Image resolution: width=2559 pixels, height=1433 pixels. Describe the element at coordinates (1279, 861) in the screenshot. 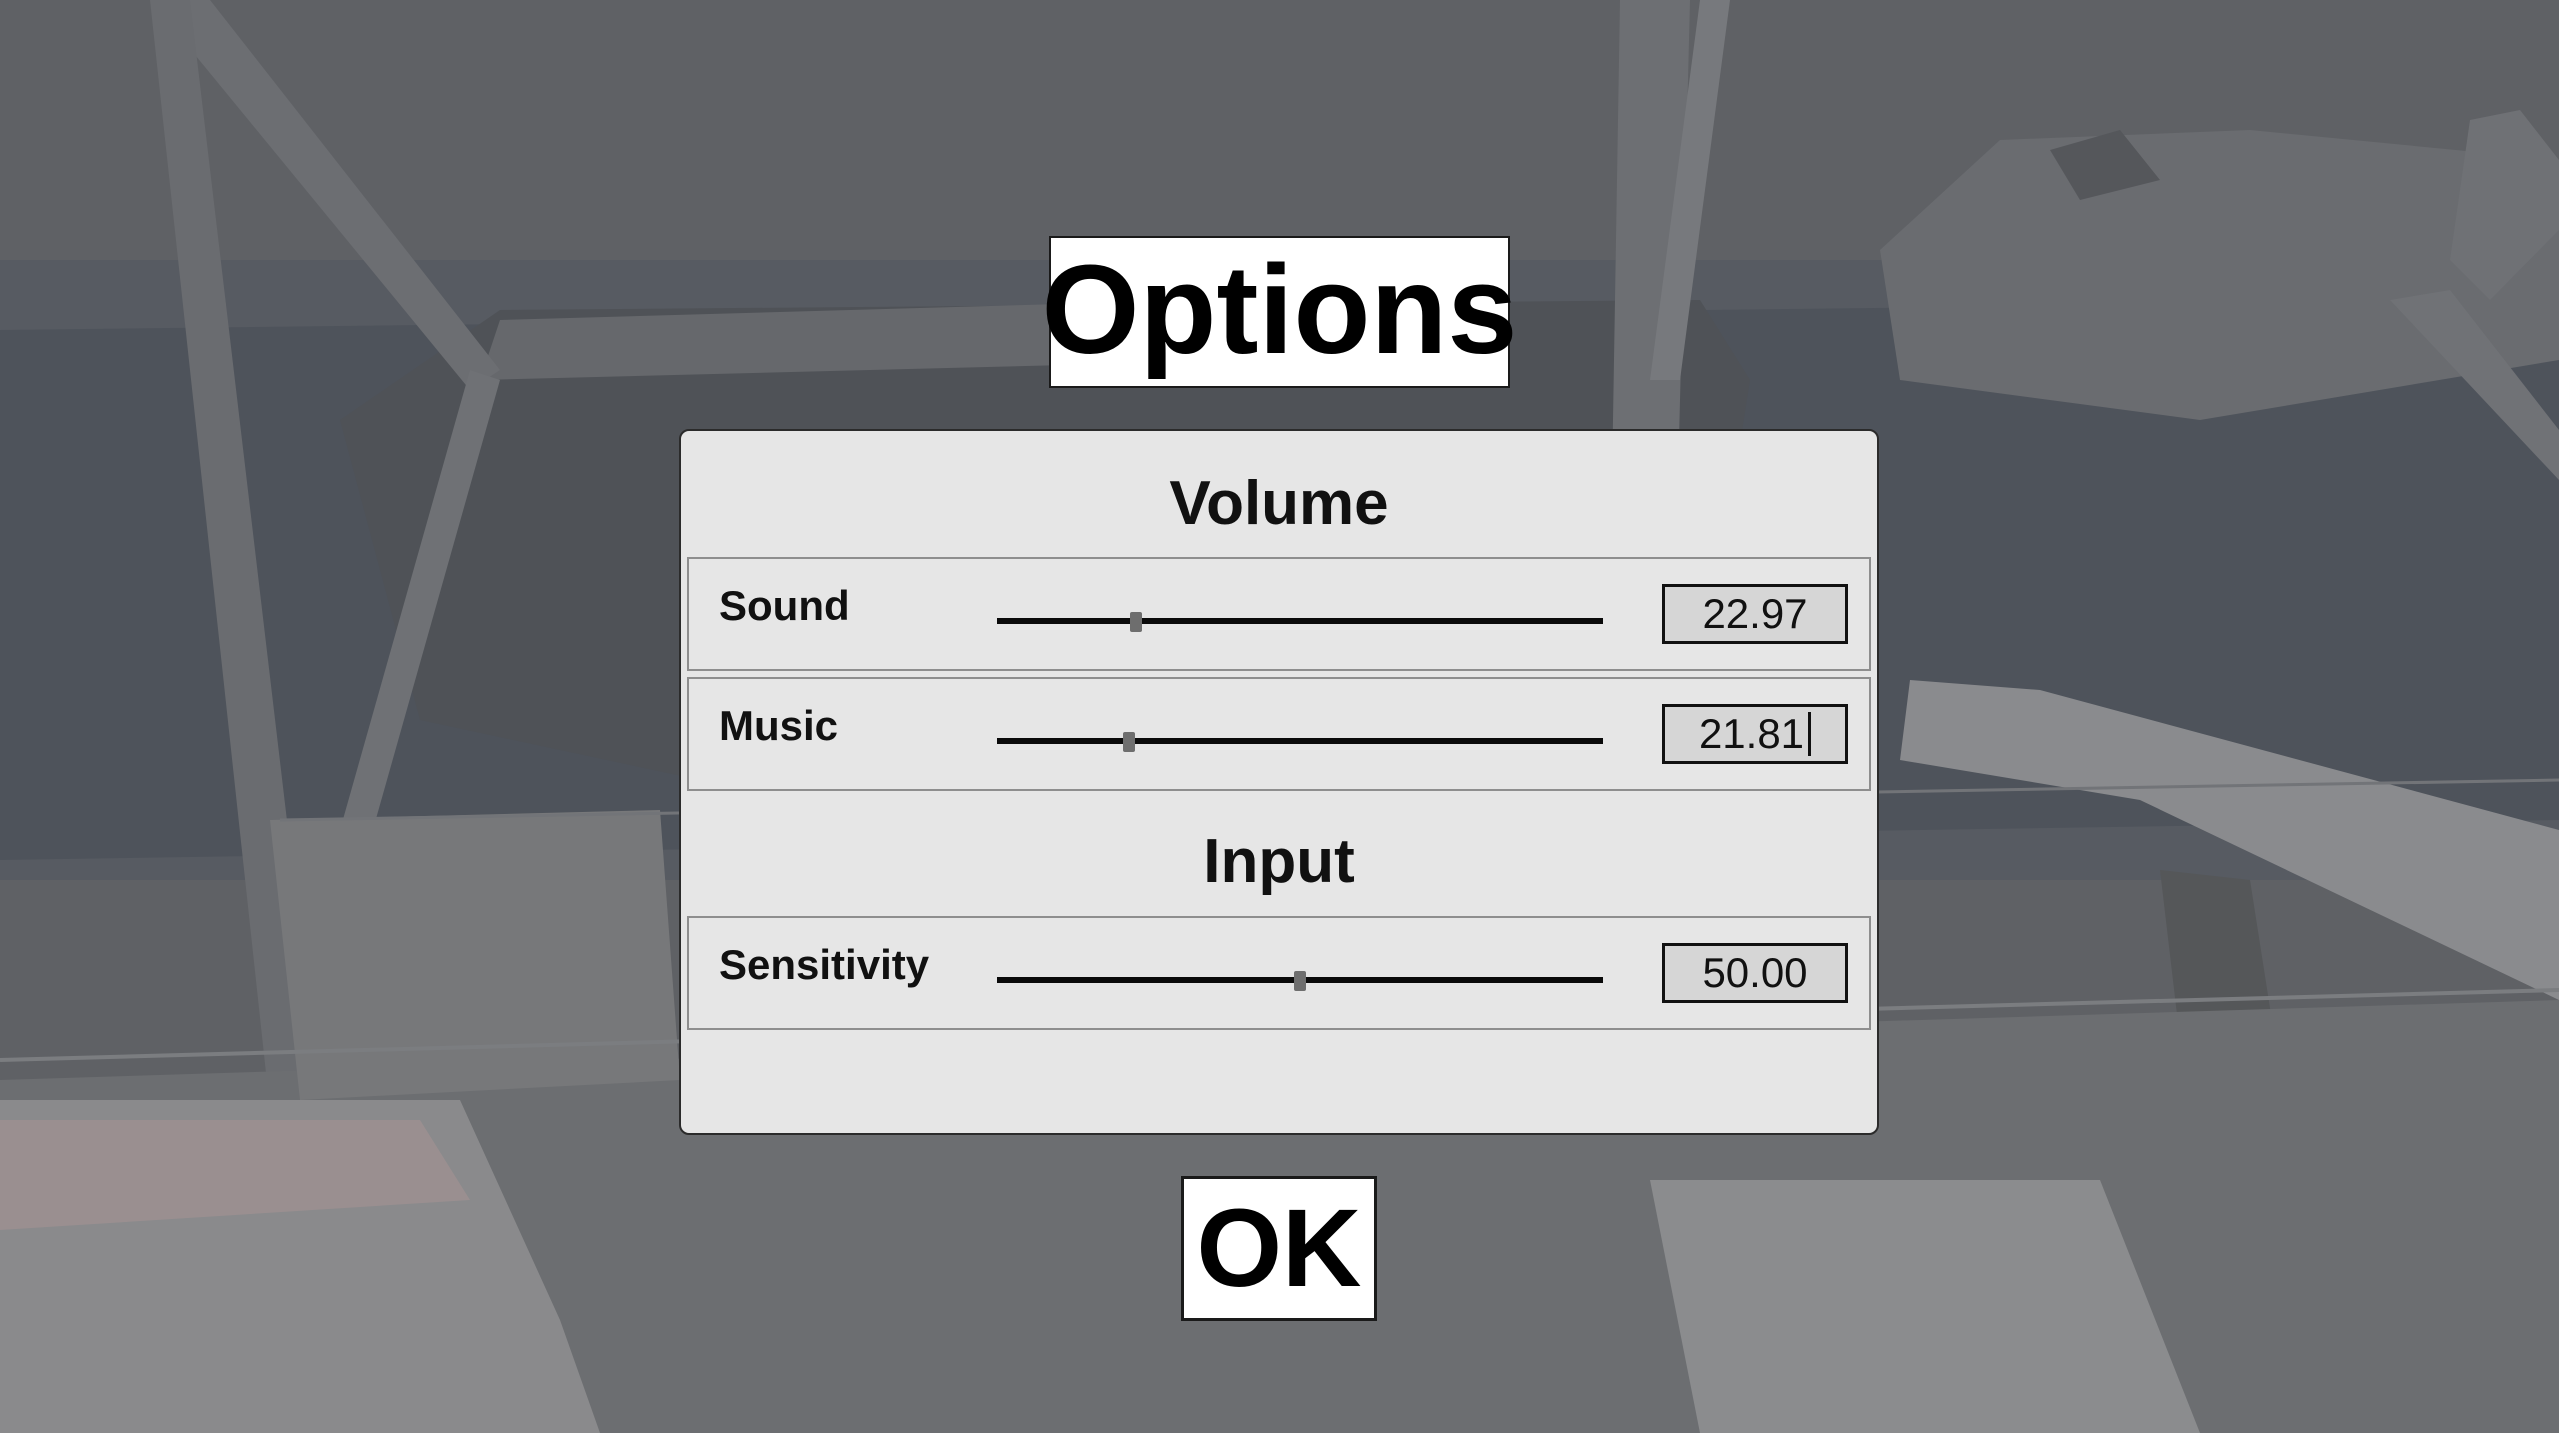

I see `input-heading: Input` at that location.